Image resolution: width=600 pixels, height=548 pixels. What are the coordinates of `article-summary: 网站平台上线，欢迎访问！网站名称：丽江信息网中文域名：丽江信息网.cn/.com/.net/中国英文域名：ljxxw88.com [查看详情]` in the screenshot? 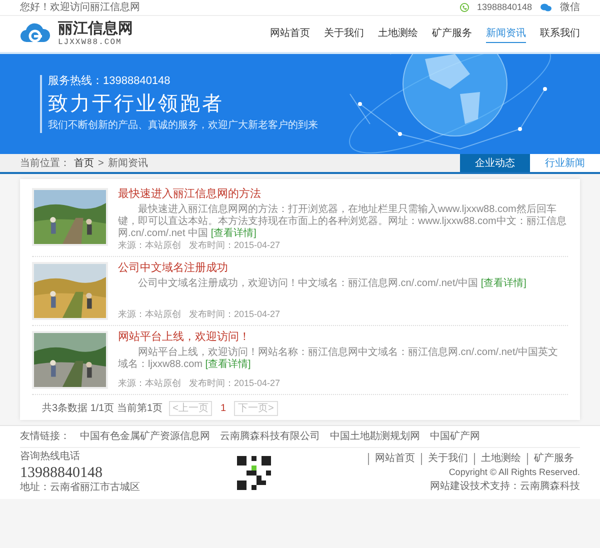 It's located at (339, 358).